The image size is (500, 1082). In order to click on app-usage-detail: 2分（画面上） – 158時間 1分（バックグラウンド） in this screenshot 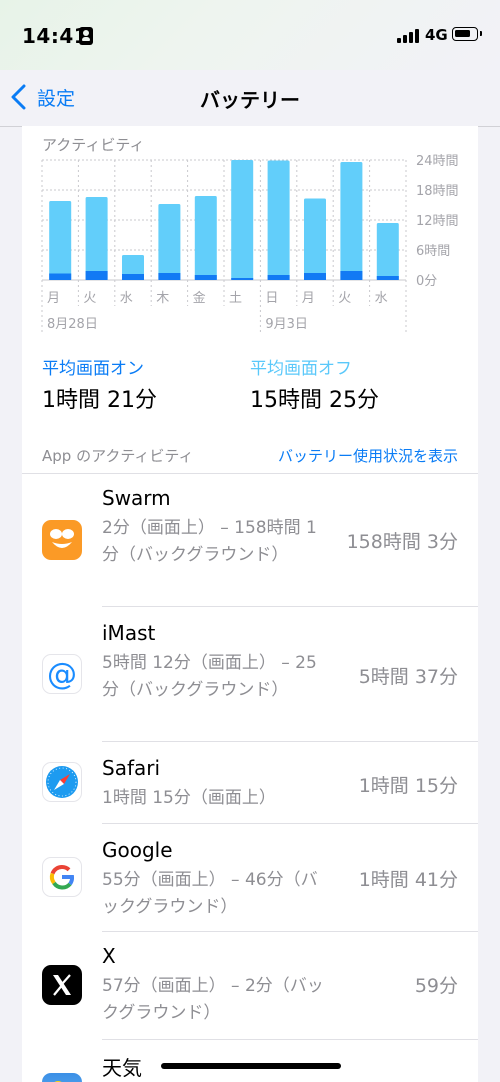, I will do `click(209, 541)`.